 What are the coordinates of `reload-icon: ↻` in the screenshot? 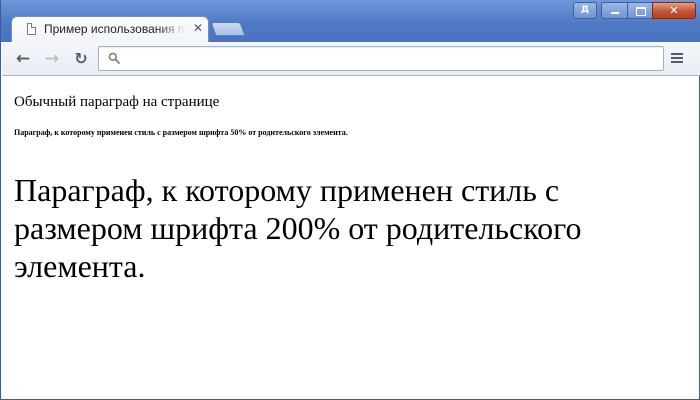 It's located at (81, 58).